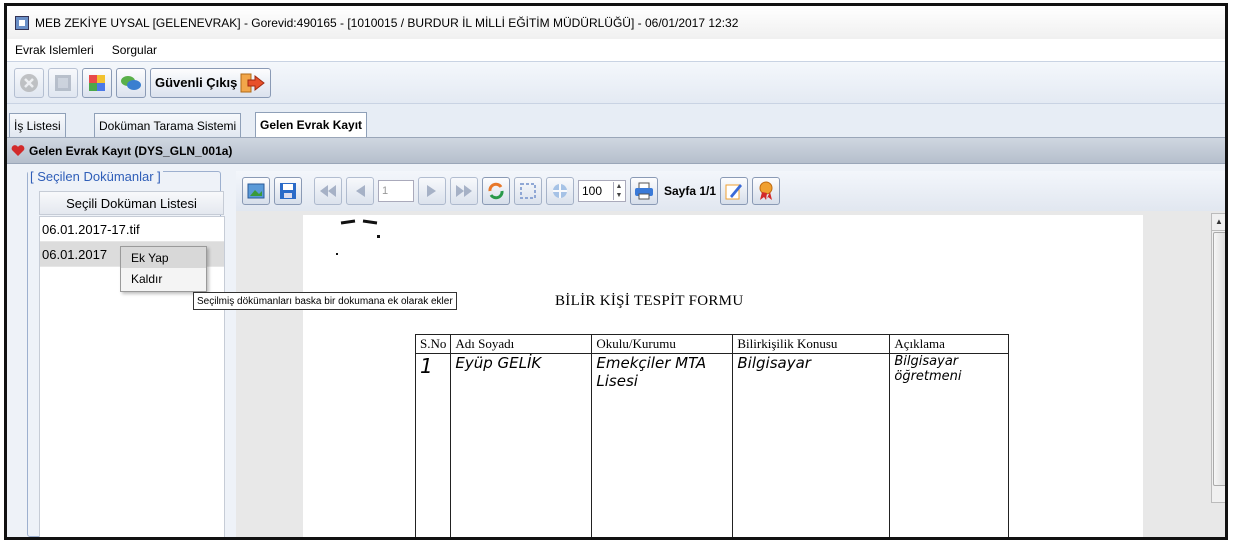  What do you see at coordinates (662, 445) in the screenshot?
I see `cell-okulu-kurumu: Emekçiler MTA Lisesi` at bounding box center [662, 445].